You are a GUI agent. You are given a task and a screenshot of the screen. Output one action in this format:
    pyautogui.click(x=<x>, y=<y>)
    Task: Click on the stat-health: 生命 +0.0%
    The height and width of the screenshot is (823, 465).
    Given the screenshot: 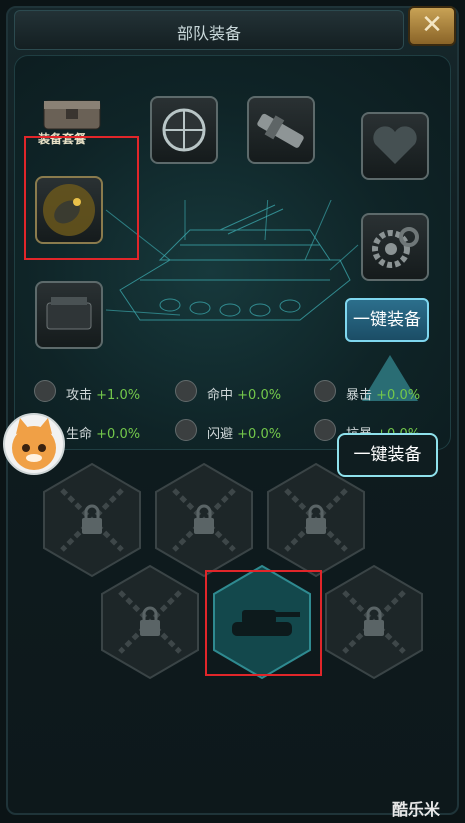 What is the action you would take?
    pyautogui.click(x=103, y=434)
    